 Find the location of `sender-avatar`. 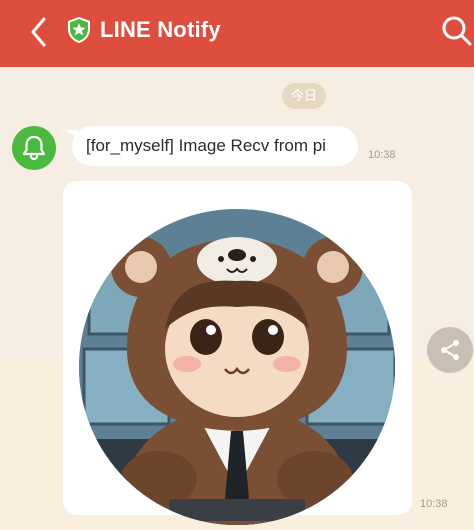

sender-avatar is located at coordinates (34, 148).